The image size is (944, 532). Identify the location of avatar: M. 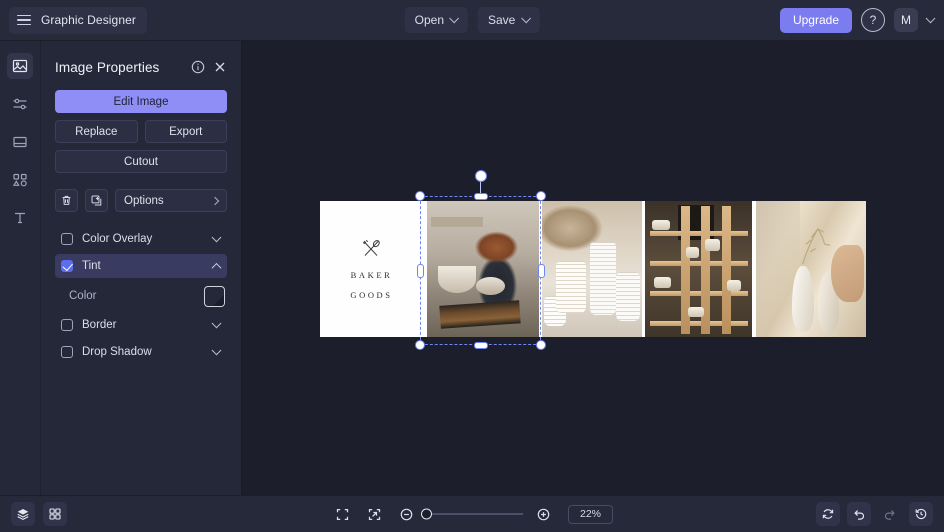
(906, 20).